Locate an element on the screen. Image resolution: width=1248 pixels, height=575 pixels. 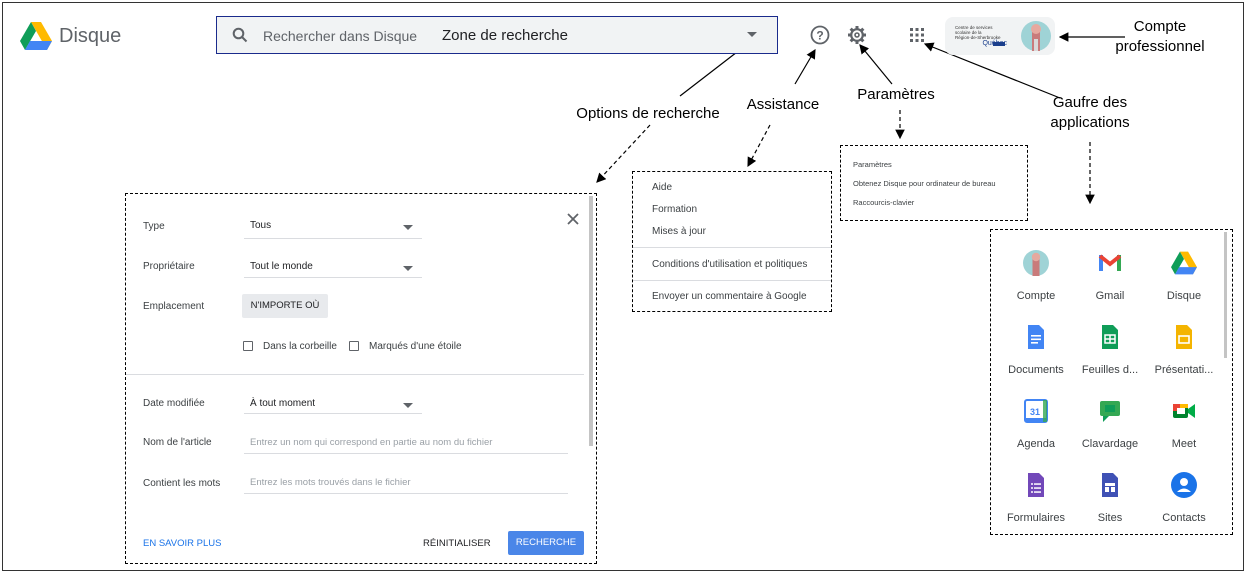
sheets-icon is located at coordinates (1110, 337).